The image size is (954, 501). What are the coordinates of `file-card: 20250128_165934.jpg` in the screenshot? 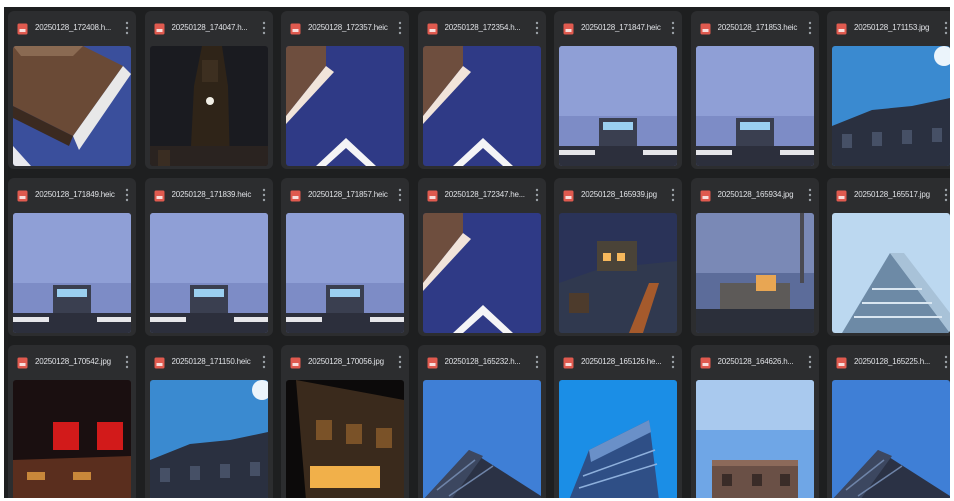 It's located at (754, 257).